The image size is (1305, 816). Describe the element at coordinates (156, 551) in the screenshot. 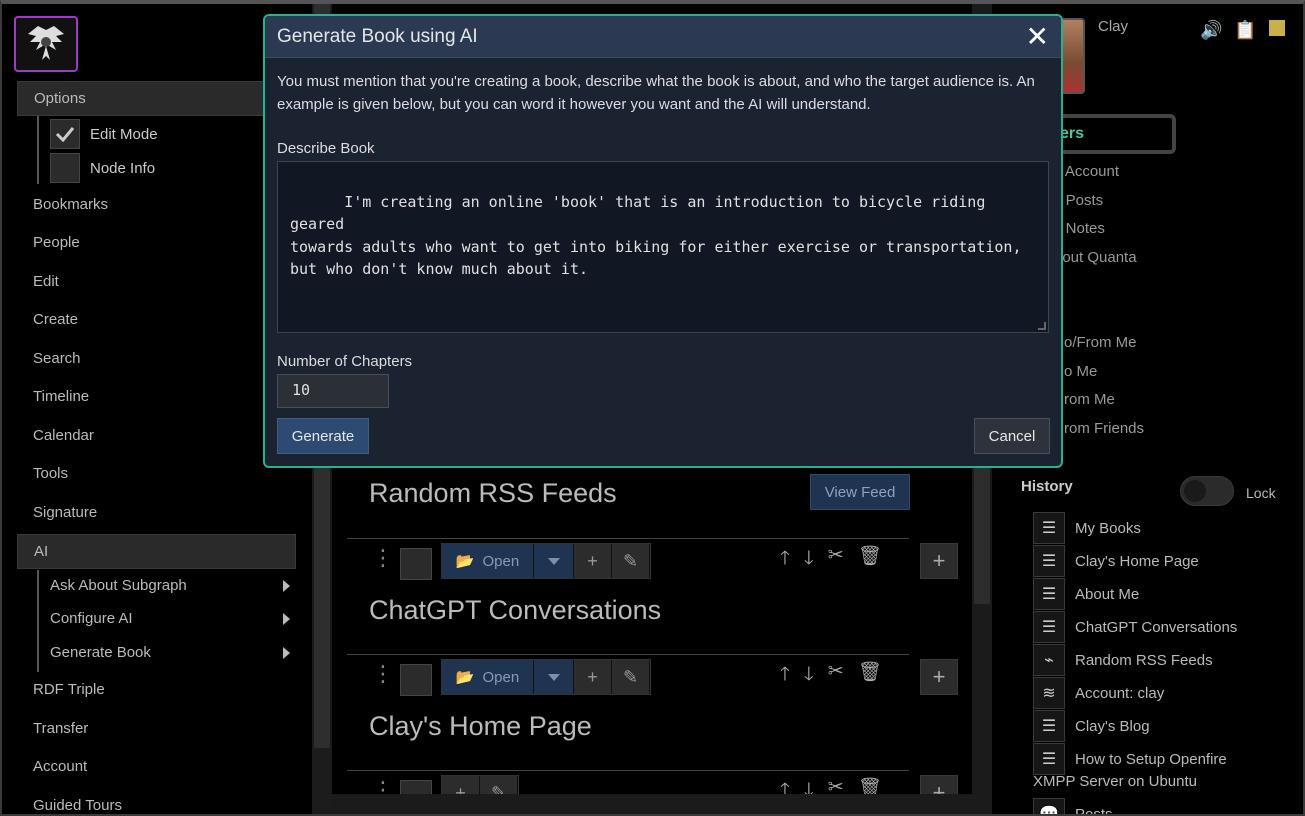

I see `menu-ai: AI` at that location.